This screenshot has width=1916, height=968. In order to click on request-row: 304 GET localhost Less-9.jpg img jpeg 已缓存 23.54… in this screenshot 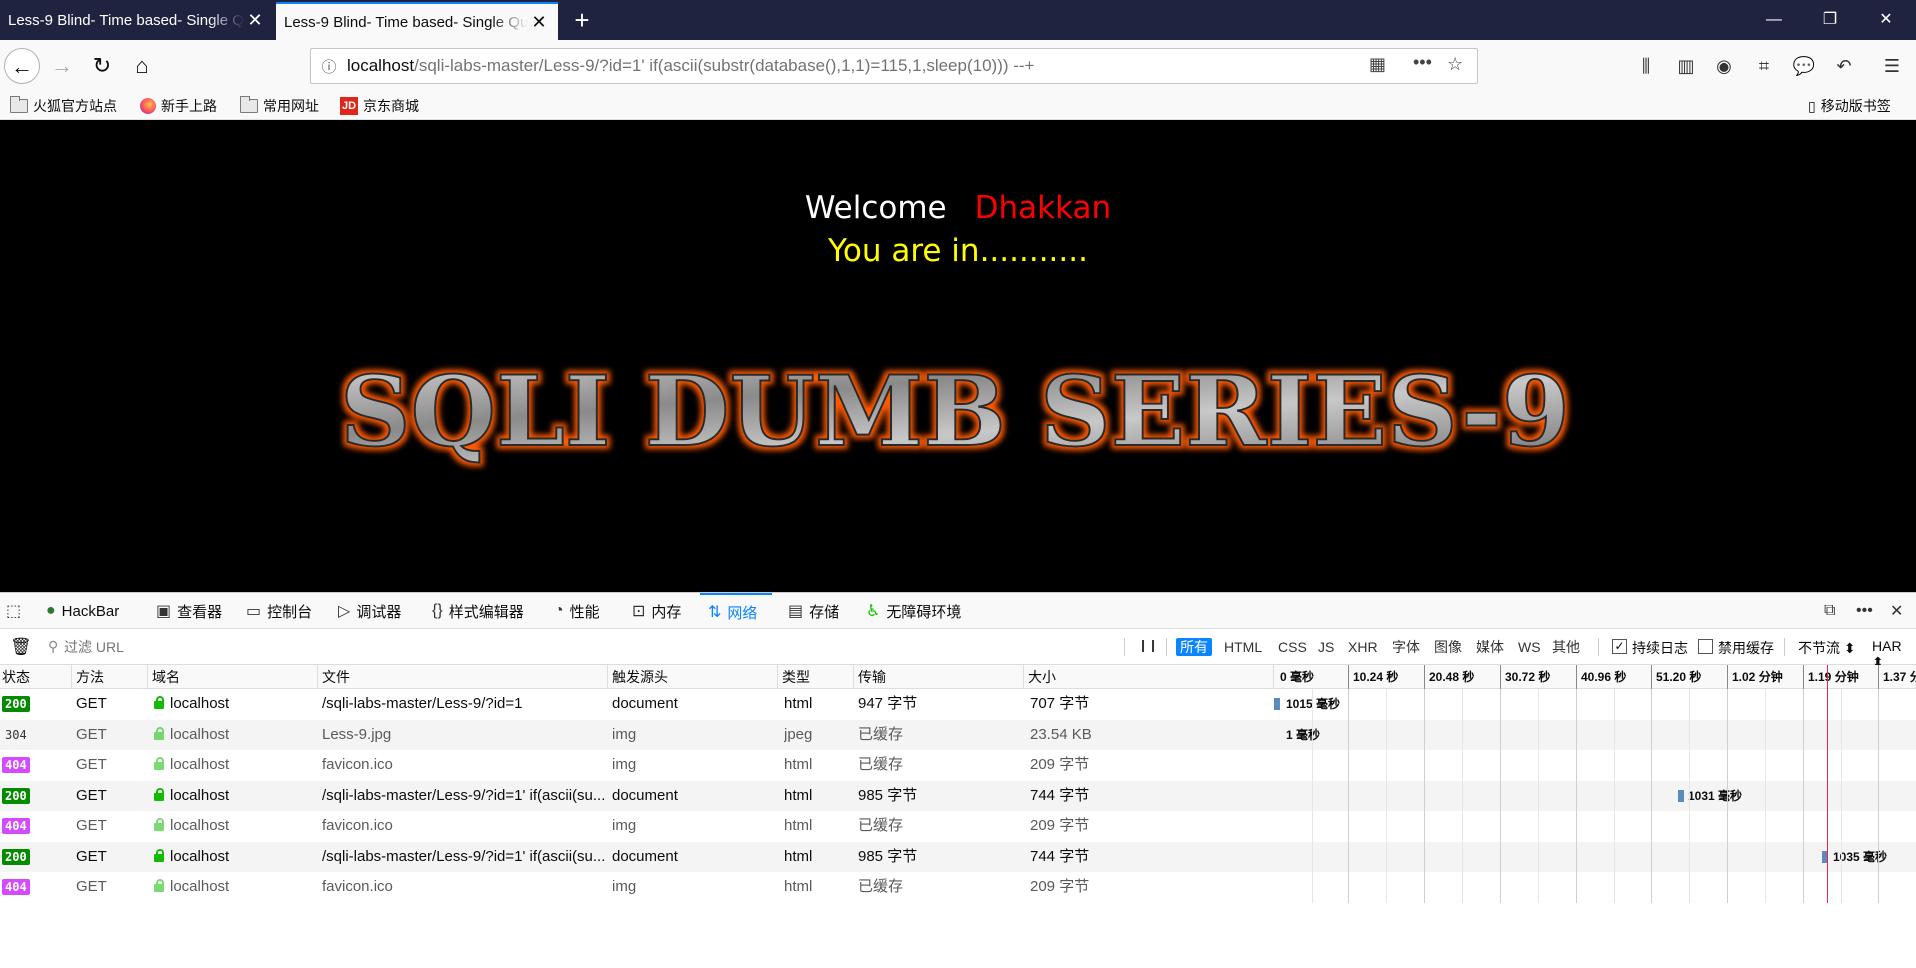, I will do `click(958, 734)`.